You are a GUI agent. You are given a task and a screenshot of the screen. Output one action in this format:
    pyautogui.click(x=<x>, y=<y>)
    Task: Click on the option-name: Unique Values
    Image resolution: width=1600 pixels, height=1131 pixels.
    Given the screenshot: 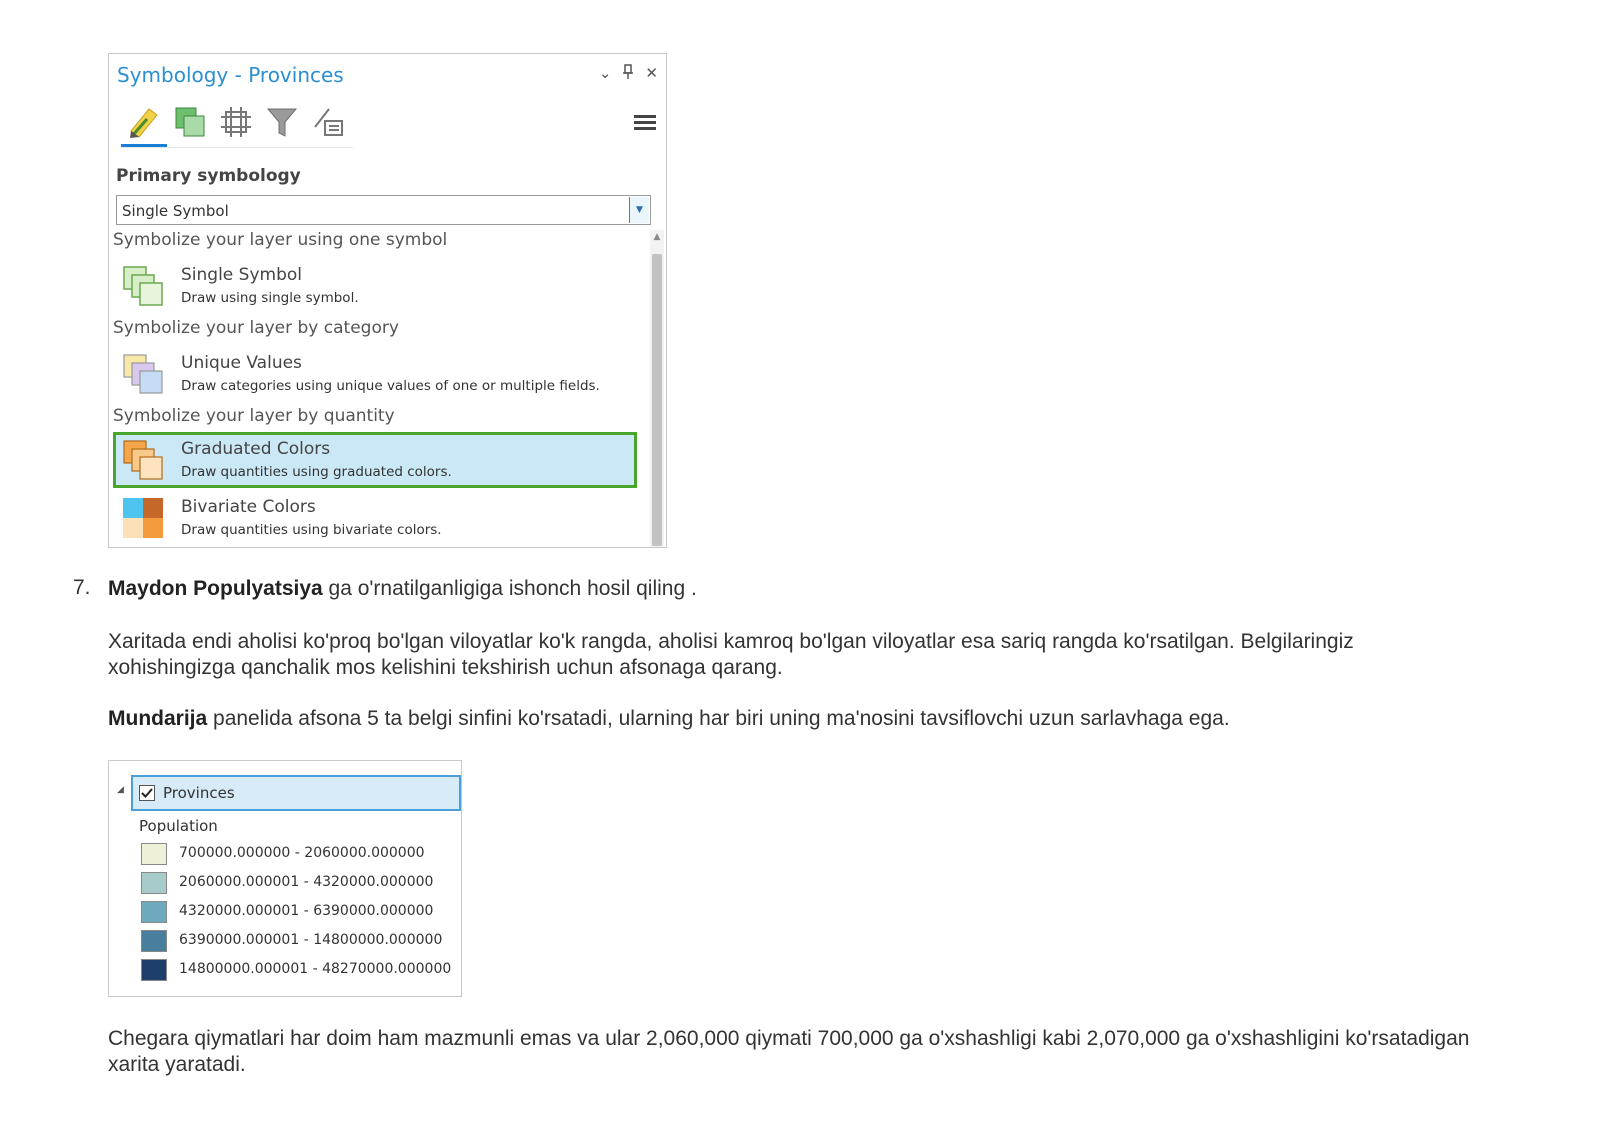 What is the action you would take?
    pyautogui.click(x=241, y=363)
    